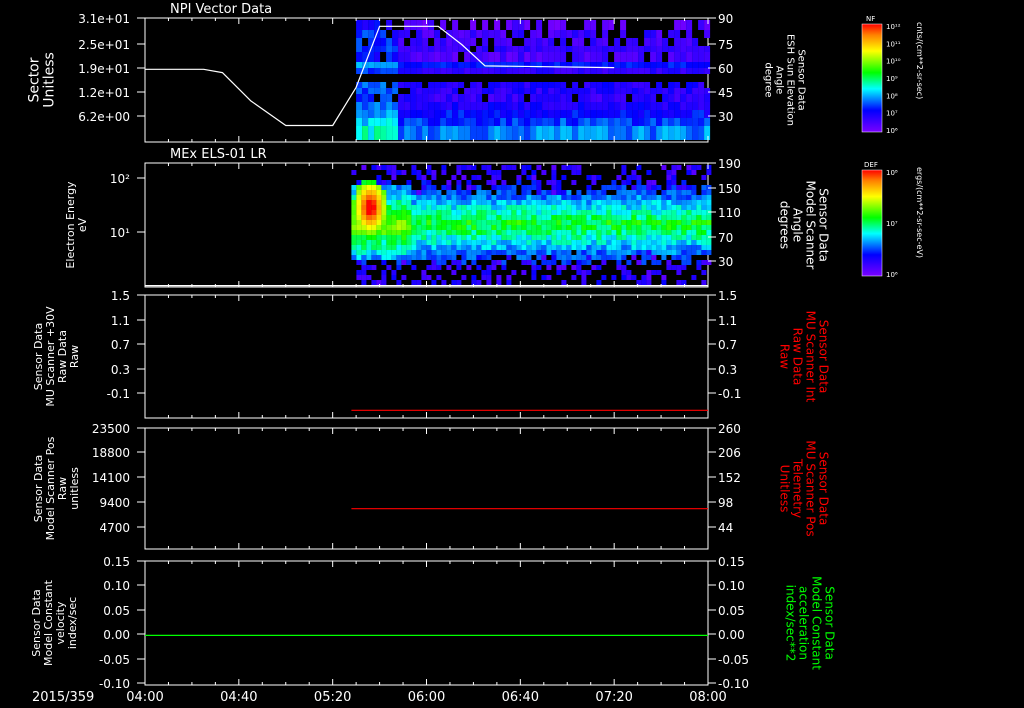  What do you see at coordinates (426, 356) in the screenshot?
I see `mu30v-panel-frame` at bounding box center [426, 356].